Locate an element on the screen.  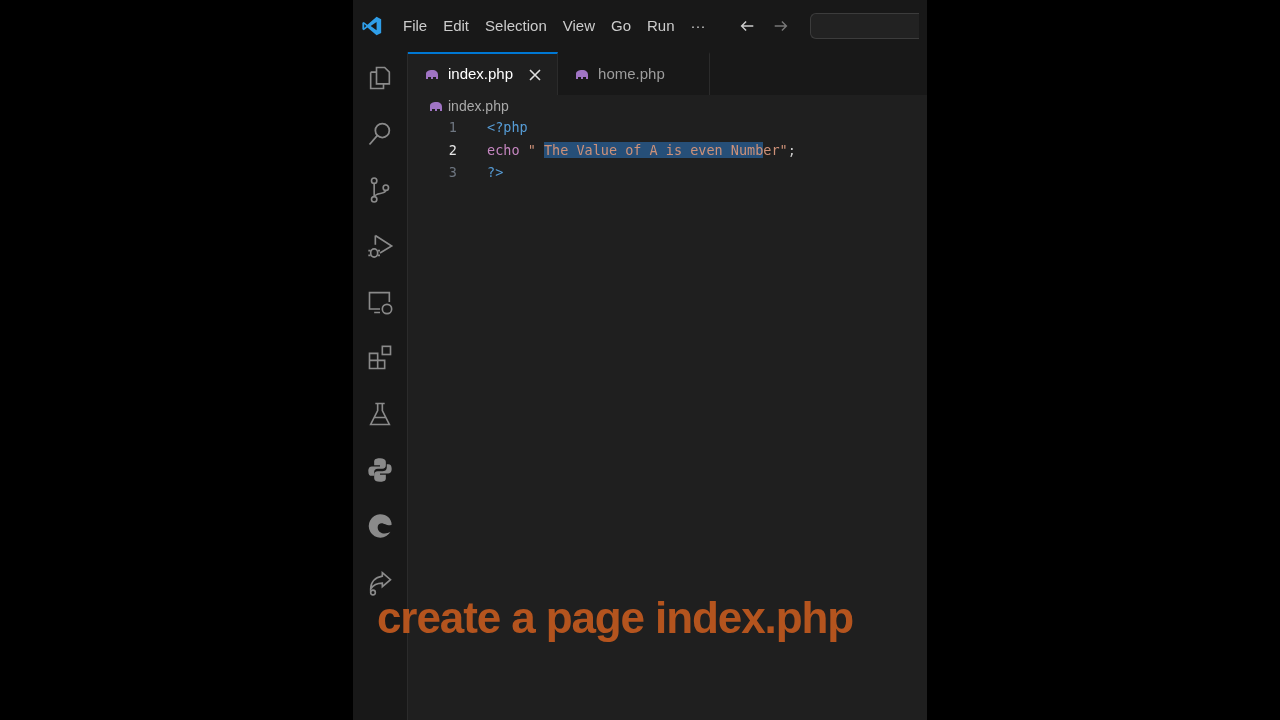
extensions-icon is located at coordinates (380, 358).